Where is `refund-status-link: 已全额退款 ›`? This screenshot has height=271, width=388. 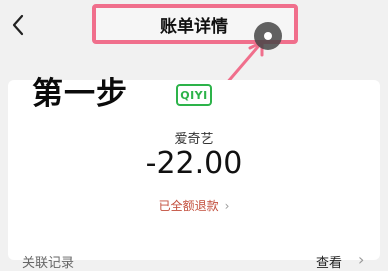
refund-status-link: 已全额退款 › is located at coordinates (194, 205).